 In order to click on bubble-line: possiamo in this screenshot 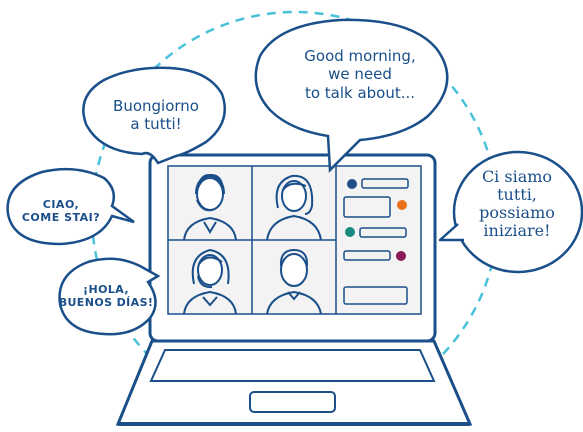, I will do `click(517, 212)`.